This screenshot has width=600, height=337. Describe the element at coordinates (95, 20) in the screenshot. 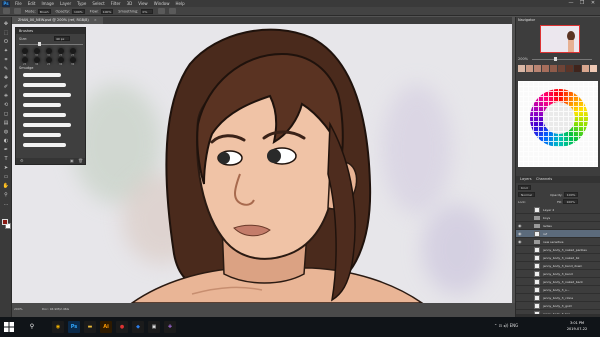

I see `close-tab-icon: ×` at that location.